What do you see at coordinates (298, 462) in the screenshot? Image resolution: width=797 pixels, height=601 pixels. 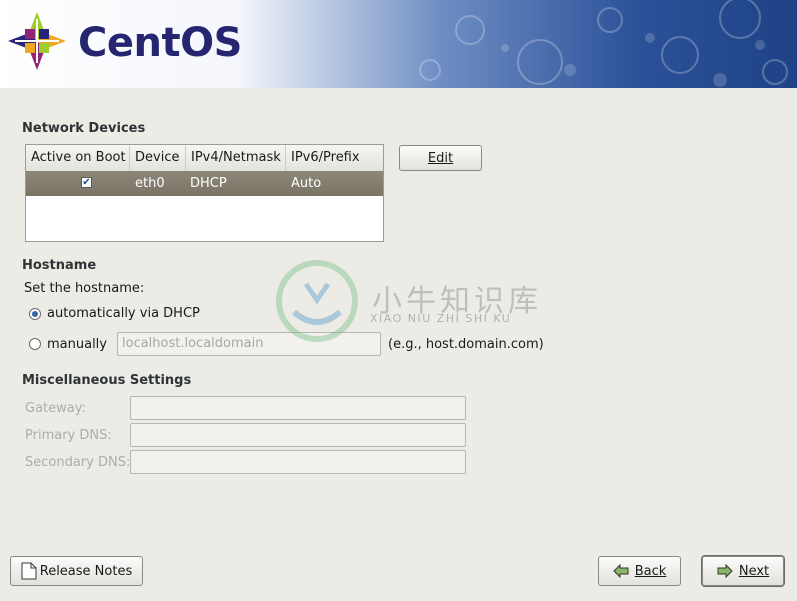 I see `secondary-dns-input` at bounding box center [298, 462].